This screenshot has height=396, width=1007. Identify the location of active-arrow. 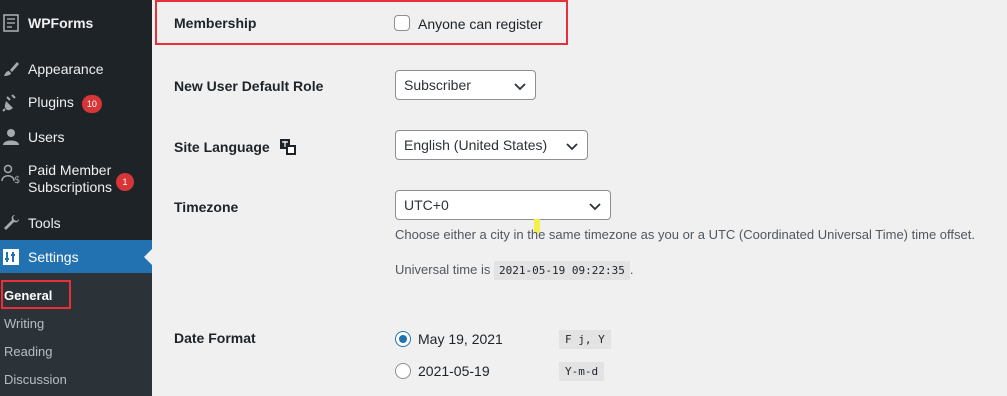
(148, 257).